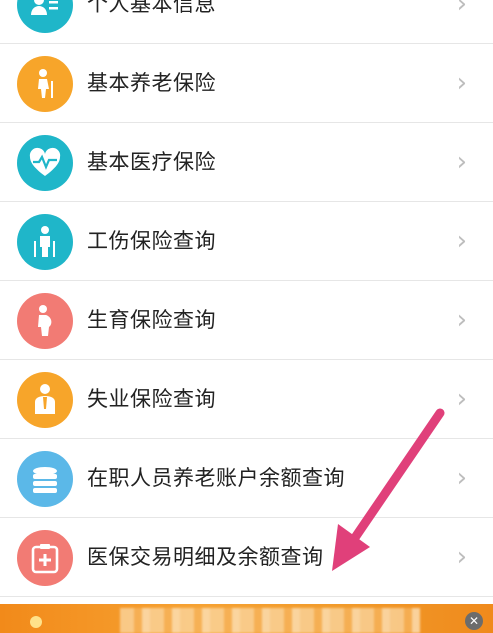  Describe the element at coordinates (36, 622) in the screenshot. I see `coin-icon` at that location.